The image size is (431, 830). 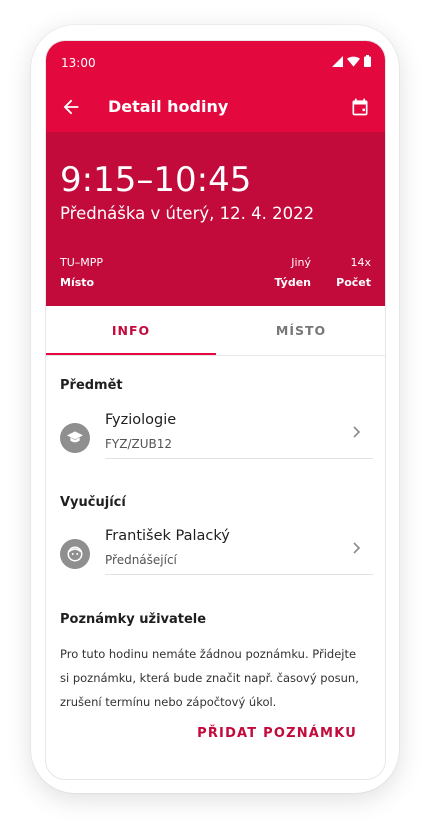 What do you see at coordinates (277, 733) in the screenshot?
I see `add-note-button: PŘIDAT POZNÁMKU` at bounding box center [277, 733].